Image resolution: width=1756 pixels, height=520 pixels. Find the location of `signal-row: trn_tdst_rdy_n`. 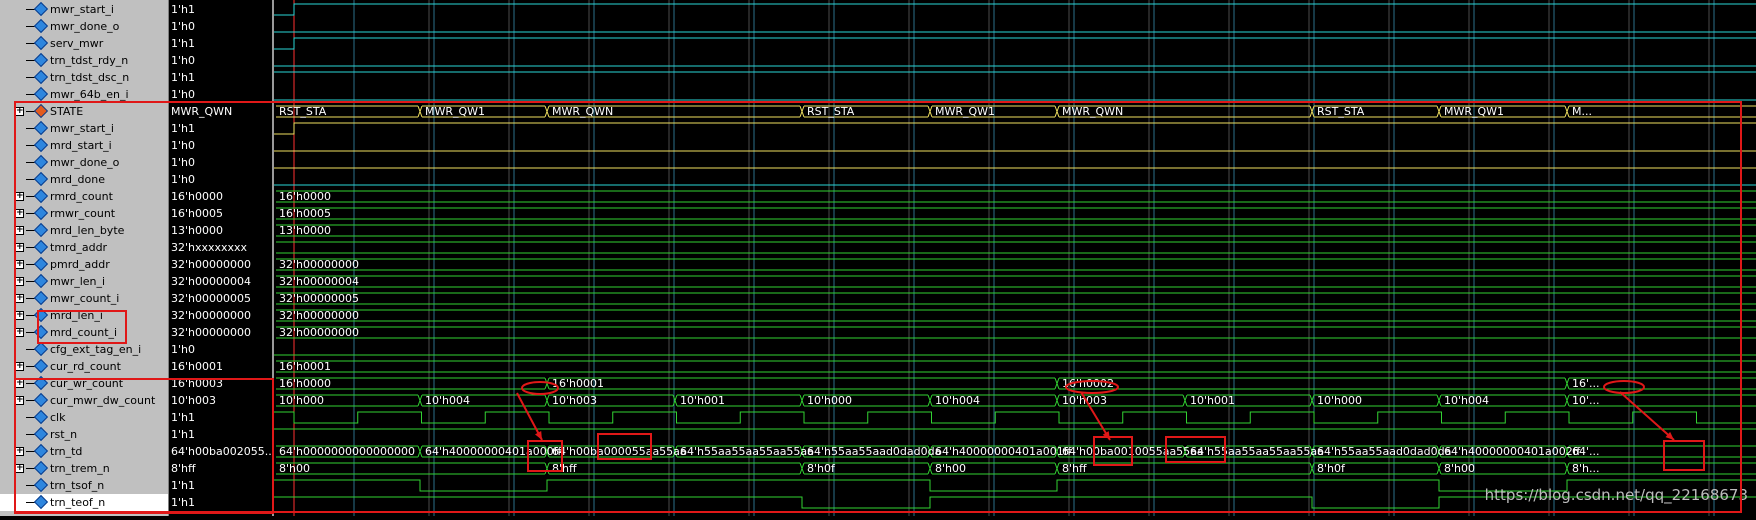

signal-row: trn_tdst_rdy_n is located at coordinates (84, 60).